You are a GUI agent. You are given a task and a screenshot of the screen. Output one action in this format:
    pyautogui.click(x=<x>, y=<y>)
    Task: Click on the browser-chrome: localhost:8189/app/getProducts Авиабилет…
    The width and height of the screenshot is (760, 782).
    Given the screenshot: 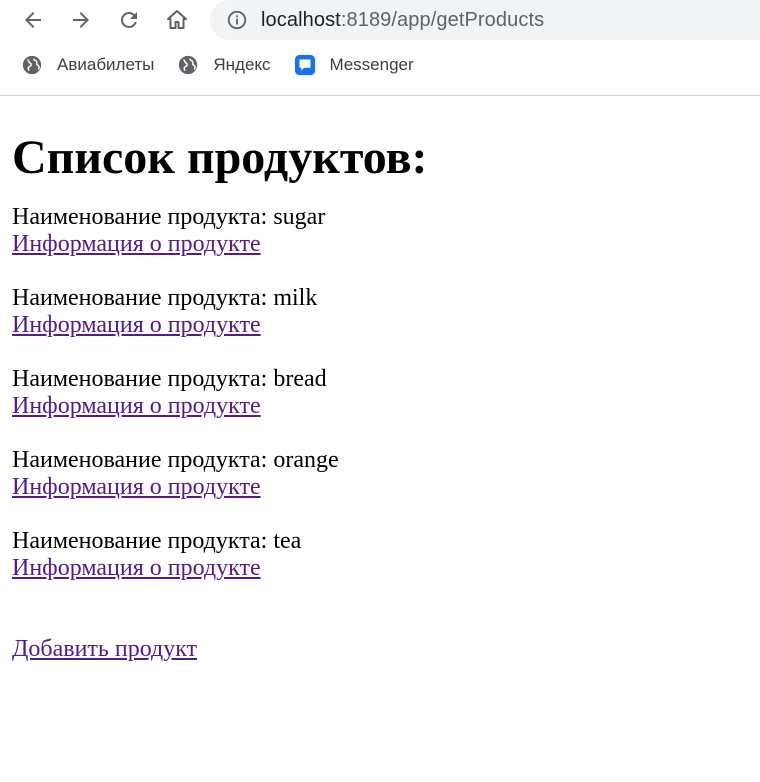 What is the action you would take?
    pyautogui.click(x=380, y=48)
    